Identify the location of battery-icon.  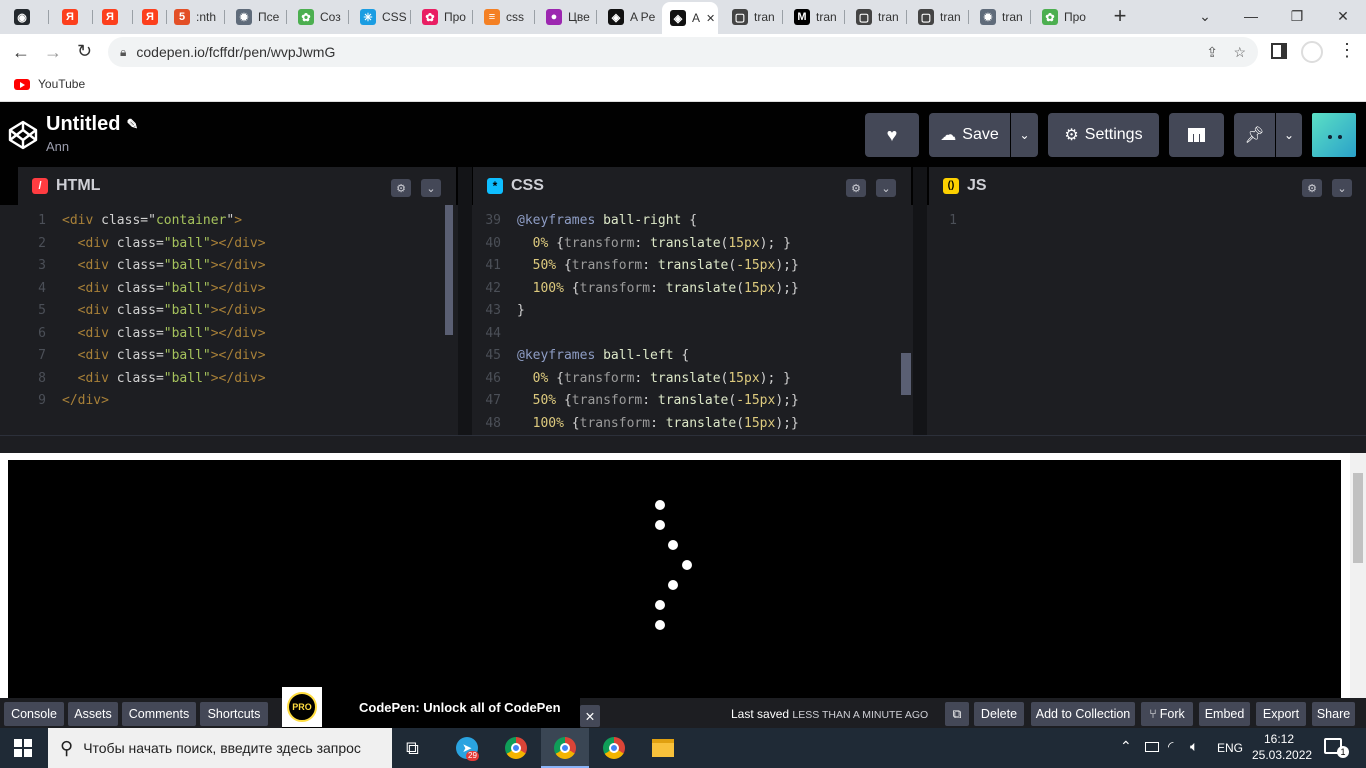
(1152, 747).